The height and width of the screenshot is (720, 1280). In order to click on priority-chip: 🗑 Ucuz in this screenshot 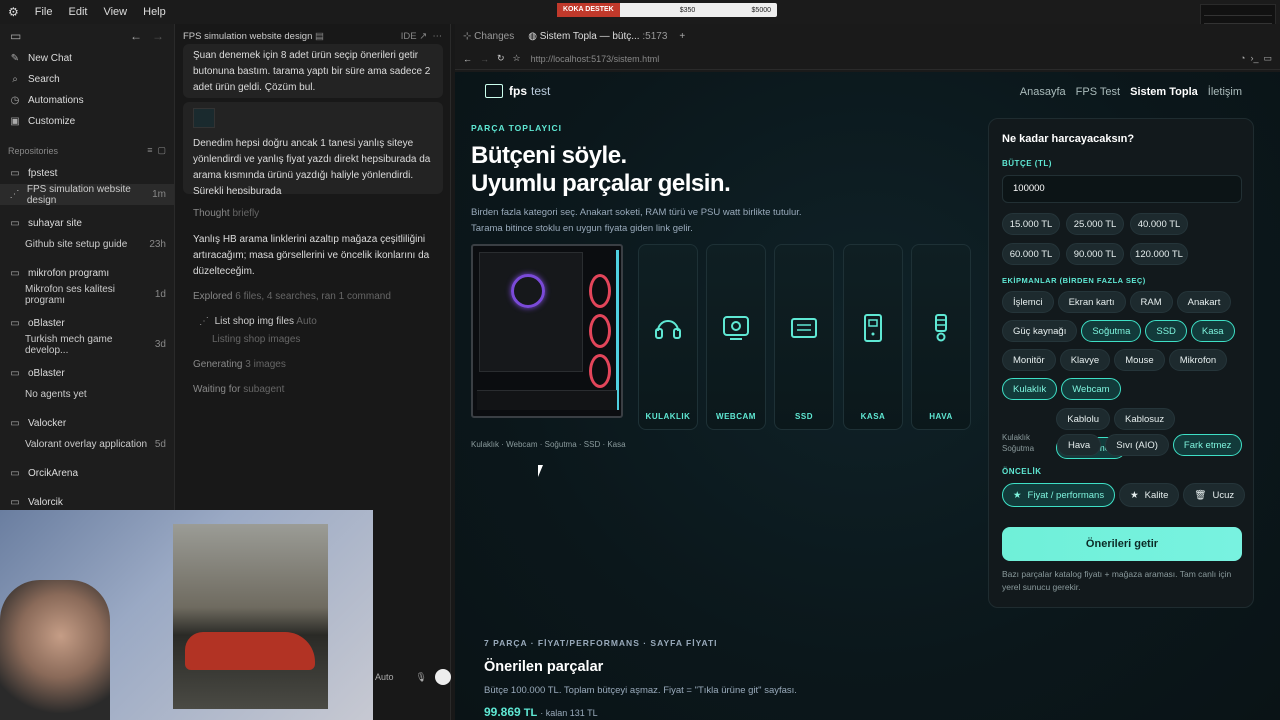, I will do `click(1214, 495)`.